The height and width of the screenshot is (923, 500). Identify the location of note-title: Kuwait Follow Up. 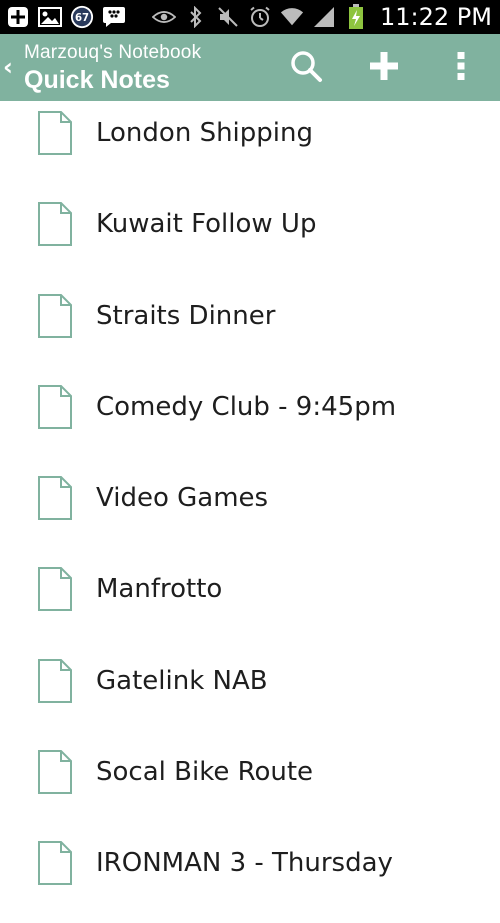
(206, 224).